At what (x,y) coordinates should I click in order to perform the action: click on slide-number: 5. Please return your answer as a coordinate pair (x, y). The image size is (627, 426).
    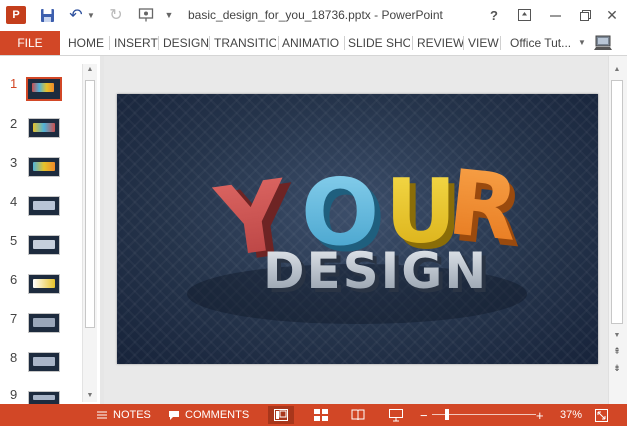
    Looking at the image, I should click on (14, 240).